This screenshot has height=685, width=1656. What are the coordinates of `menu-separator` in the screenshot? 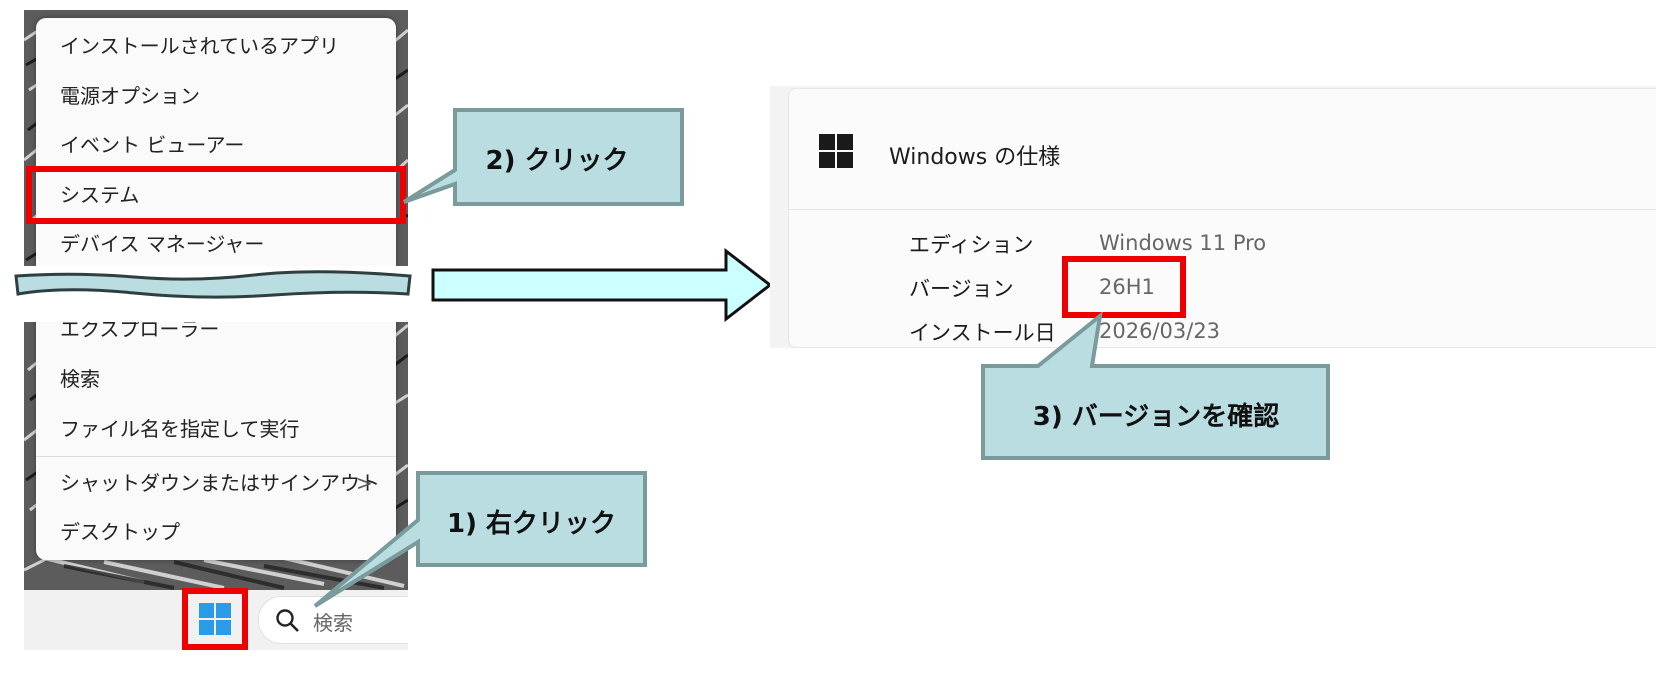 It's located at (216, 456).